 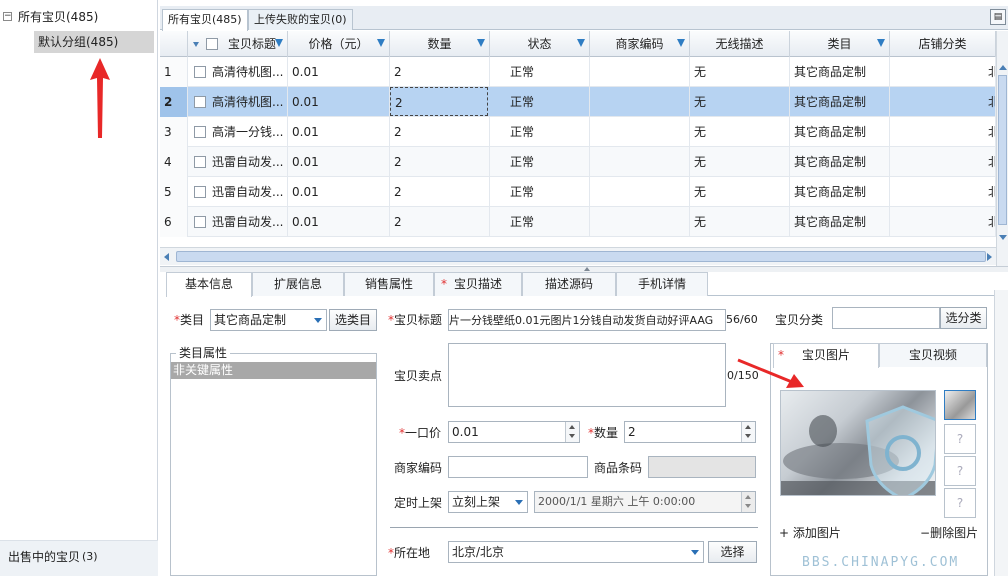 What do you see at coordinates (389, 284) in the screenshot?
I see `tab-sales-attributes: 销售属性` at bounding box center [389, 284].